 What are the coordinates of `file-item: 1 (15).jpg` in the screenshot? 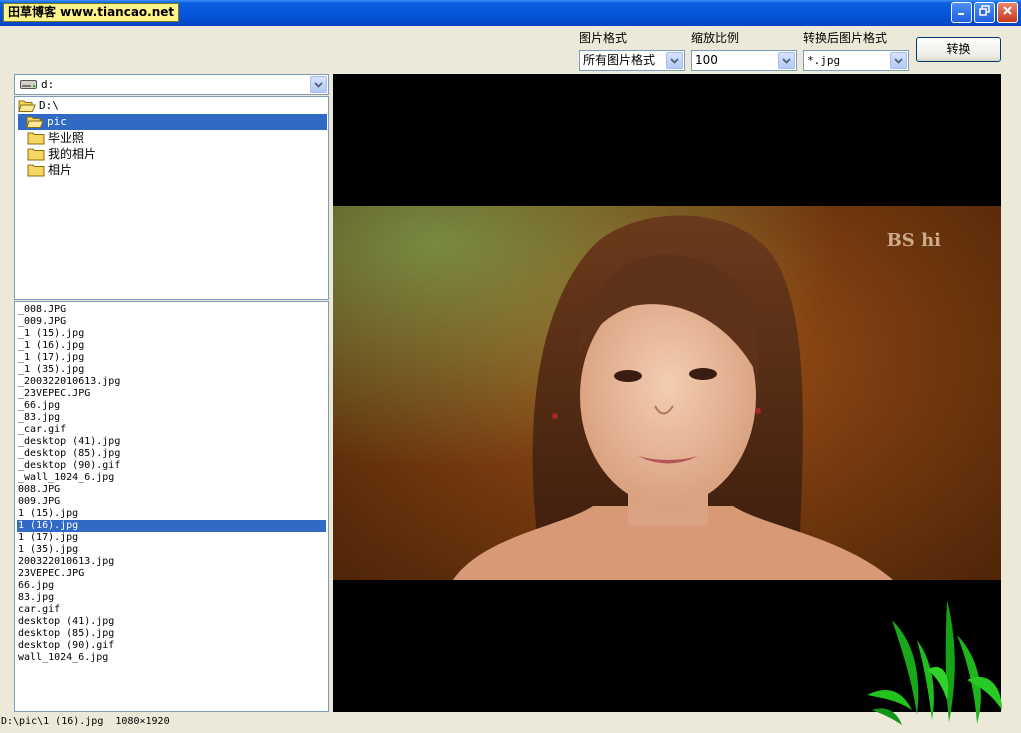 It's located at (171, 514).